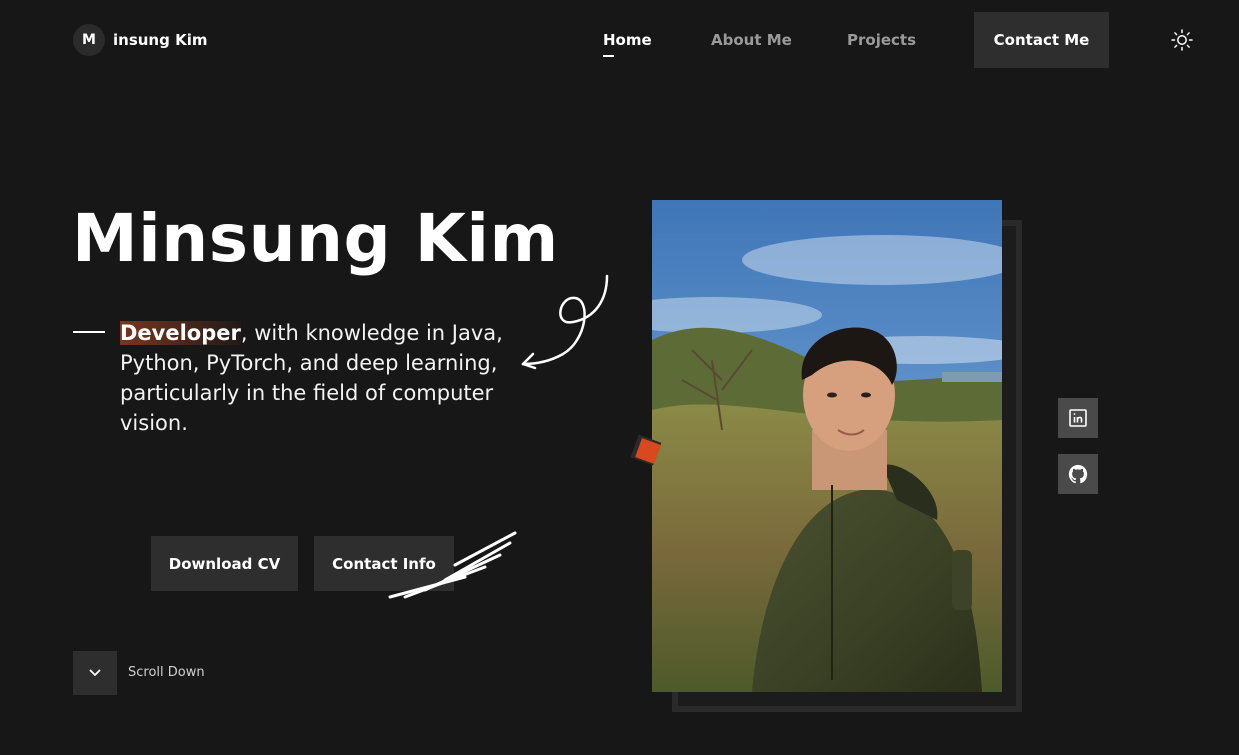 The width and height of the screenshot is (1239, 755). I want to click on sun-icon, so click(1182, 40).